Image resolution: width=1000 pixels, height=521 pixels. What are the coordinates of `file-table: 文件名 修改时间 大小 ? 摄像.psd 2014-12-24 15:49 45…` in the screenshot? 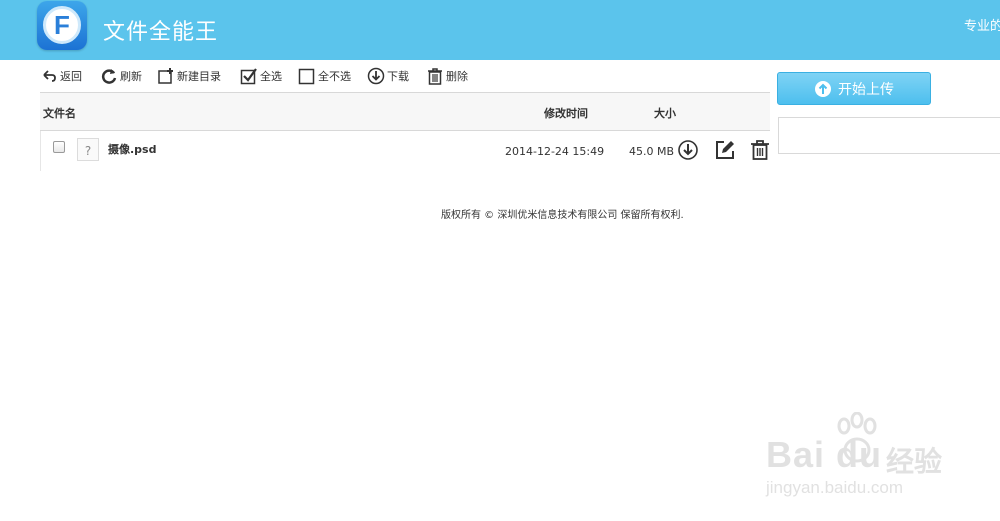 It's located at (405, 131).